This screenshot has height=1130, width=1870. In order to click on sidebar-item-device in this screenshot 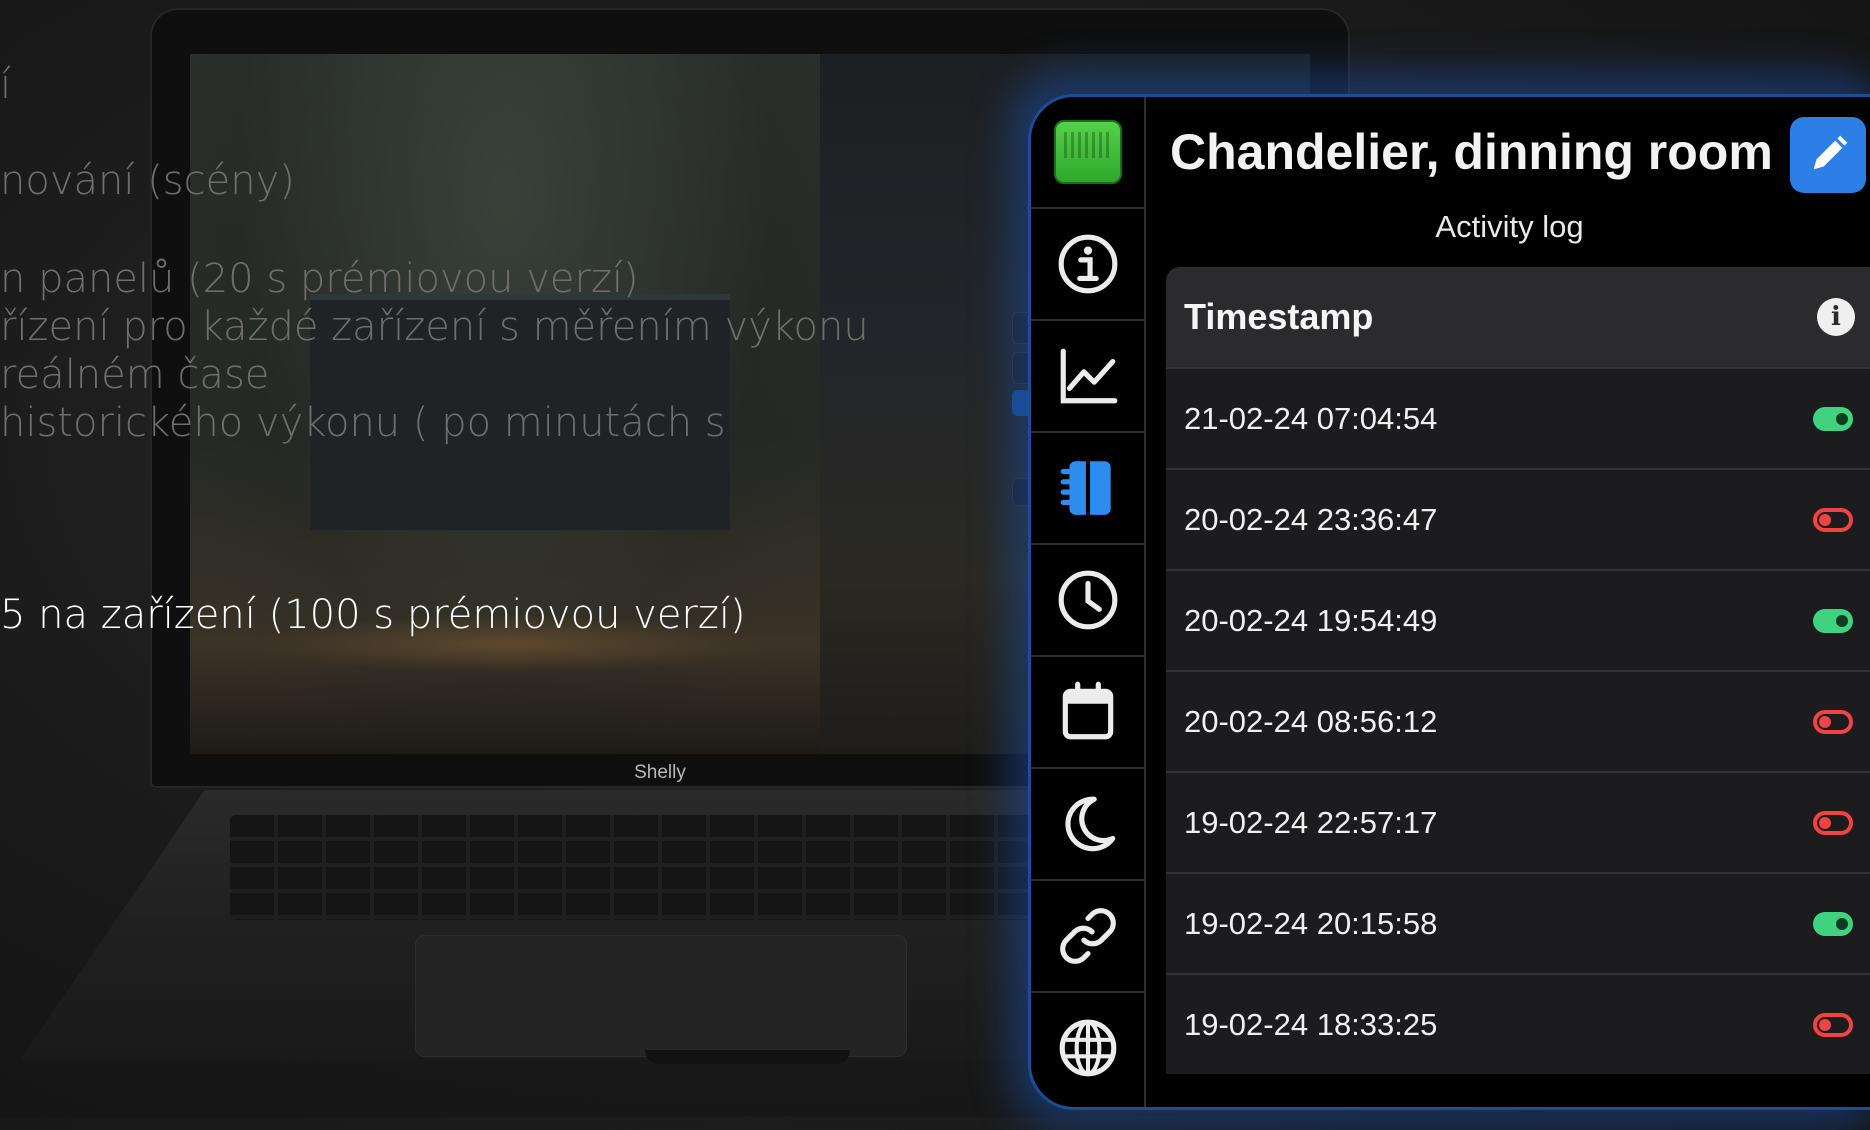, I will do `click(1087, 153)`.